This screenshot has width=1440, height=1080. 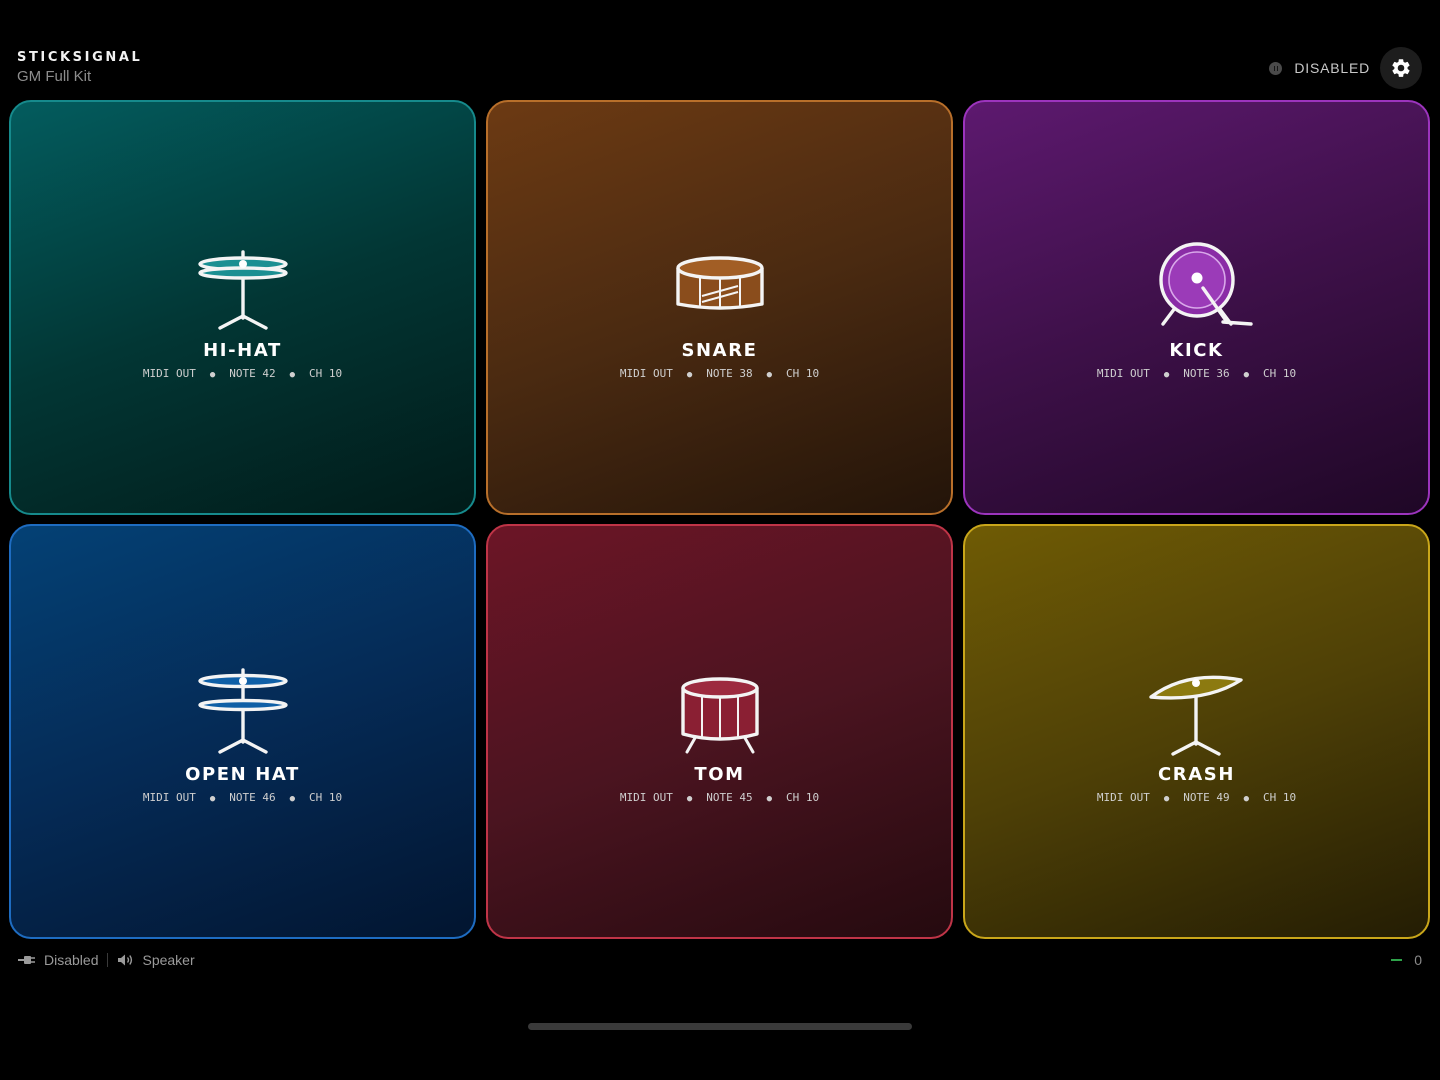 I want to click on speaker-icon, so click(x=125, y=960).